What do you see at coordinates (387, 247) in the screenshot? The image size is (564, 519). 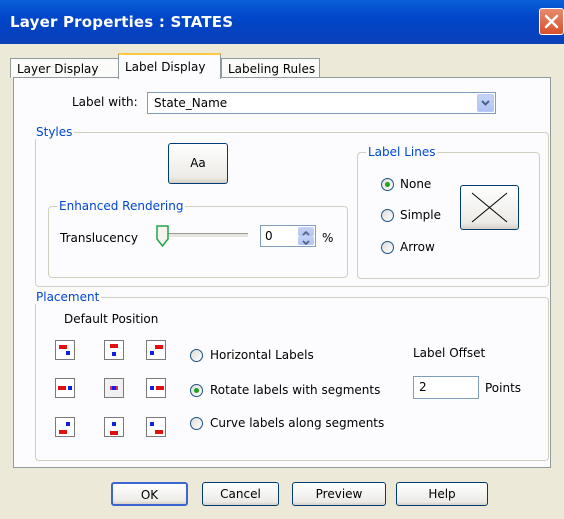 I see `label-lines-arrow-radio` at bounding box center [387, 247].